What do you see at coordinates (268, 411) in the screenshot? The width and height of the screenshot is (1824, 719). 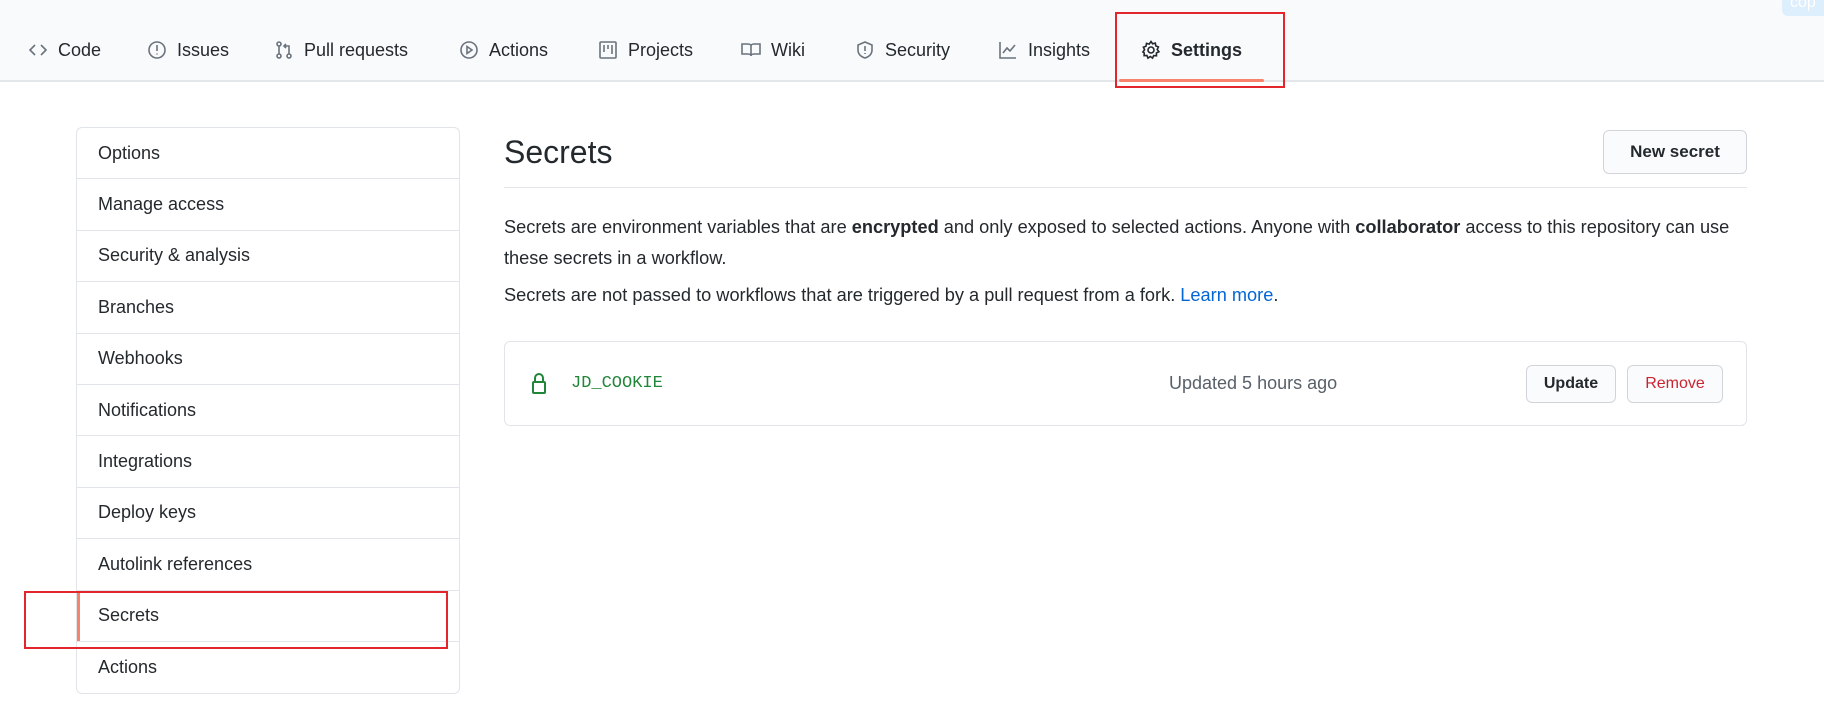 I see `sidebar-item-notifications: Notifications` at bounding box center [268, 411].